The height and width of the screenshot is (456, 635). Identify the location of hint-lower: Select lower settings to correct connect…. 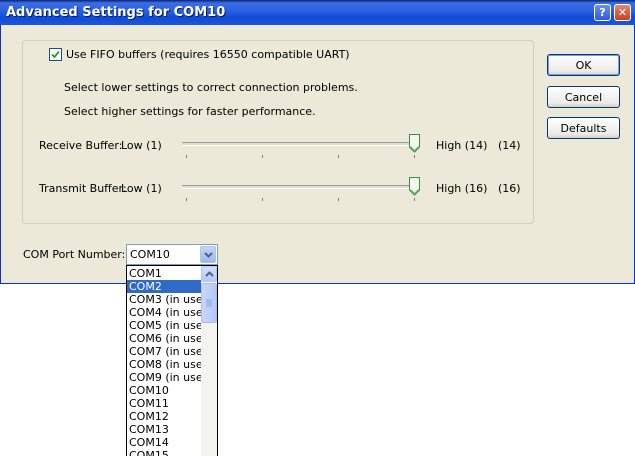
(211, 87).